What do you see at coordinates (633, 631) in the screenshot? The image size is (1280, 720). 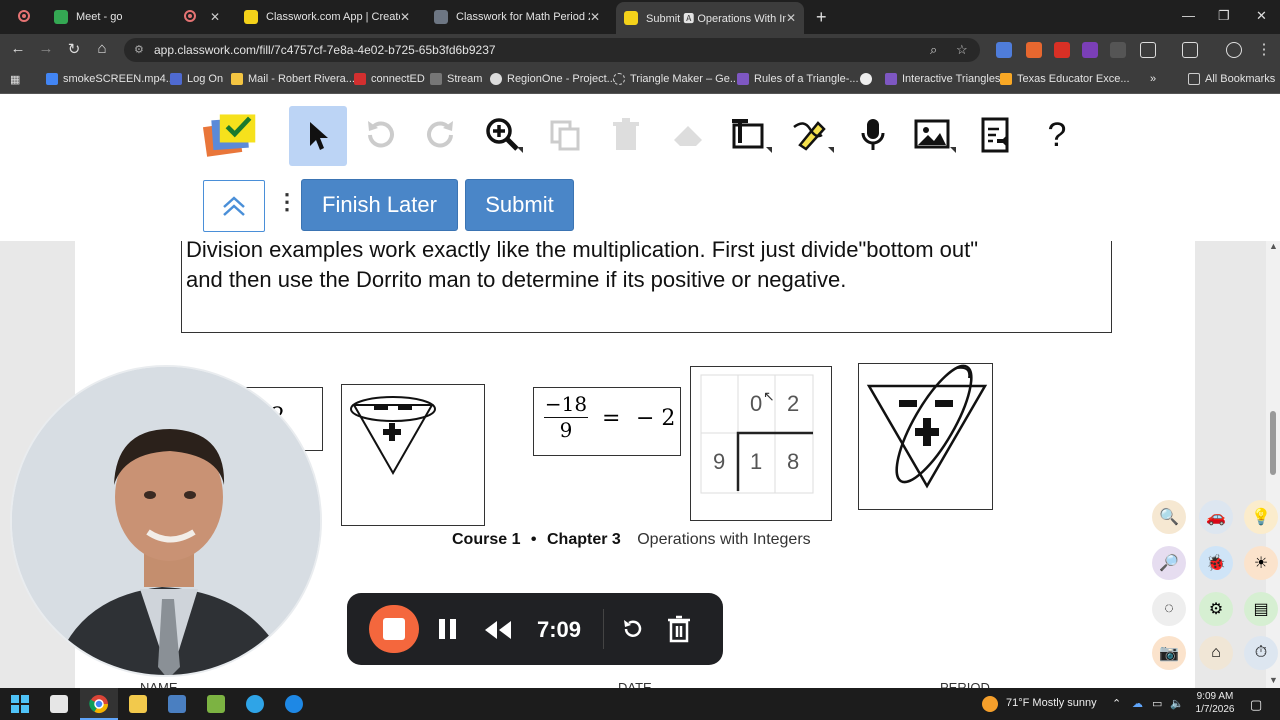 I see `restart-button` at bounding box center [633, 631].